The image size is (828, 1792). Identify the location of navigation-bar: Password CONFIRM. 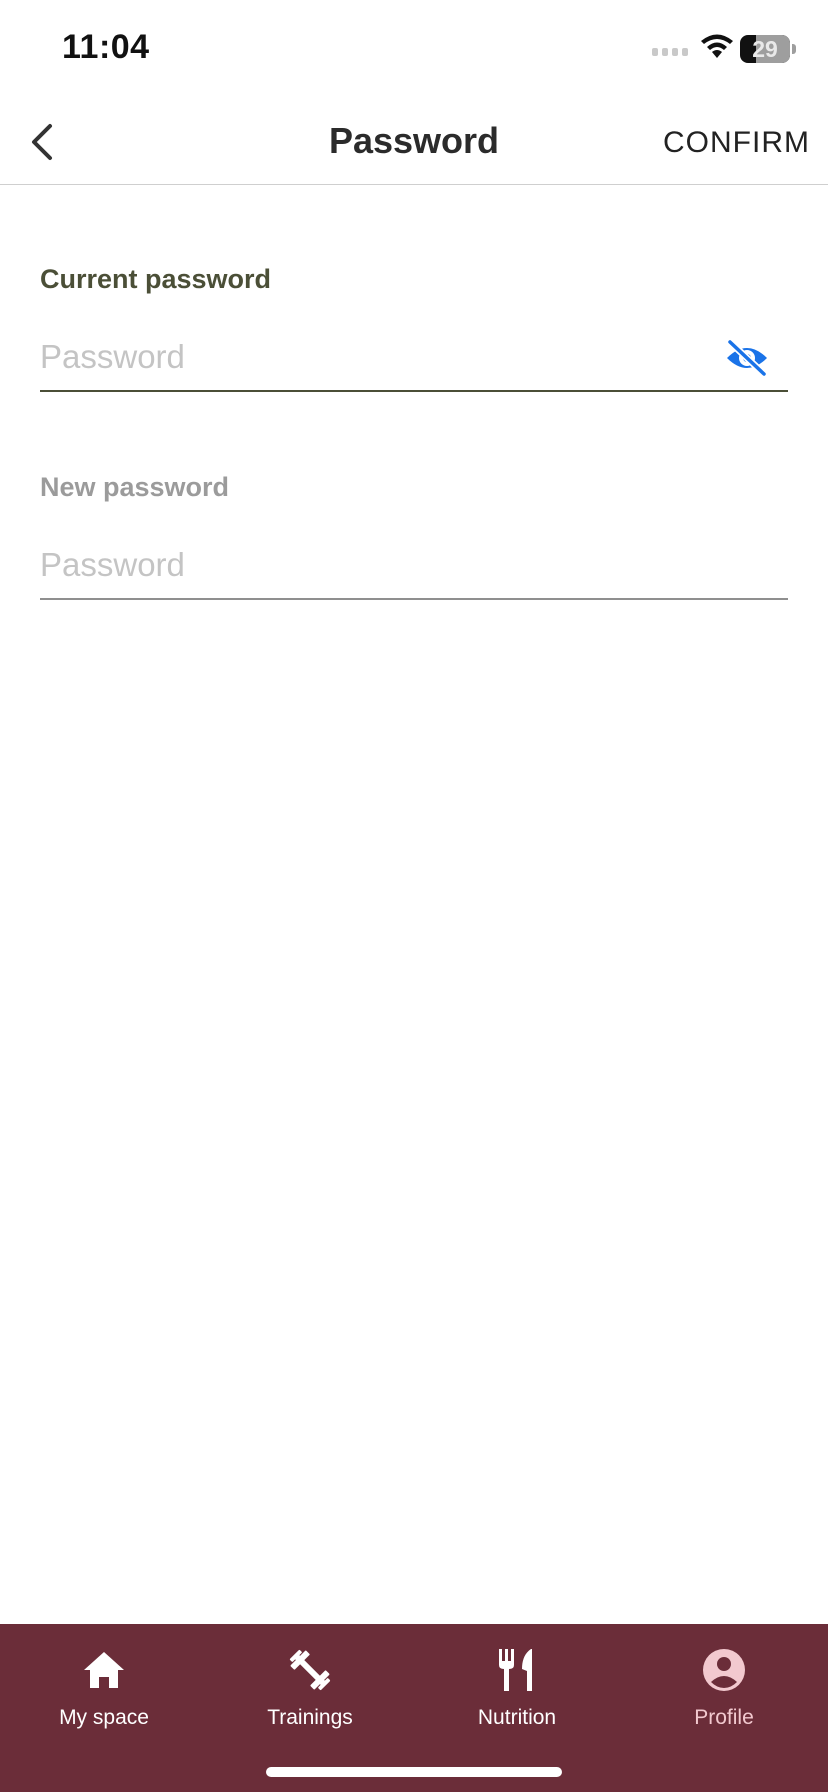
(414, 142).